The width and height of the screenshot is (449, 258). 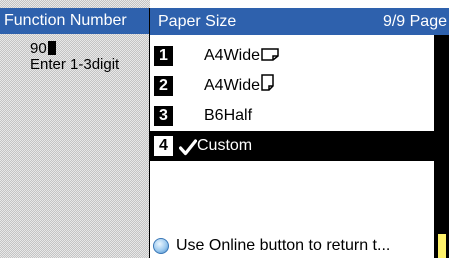 What do you see at coordinates (299, 21) in the screenshot?
I see `paper-size-header: Paper Size 9/9 Page` at bounding box center [299, 21].